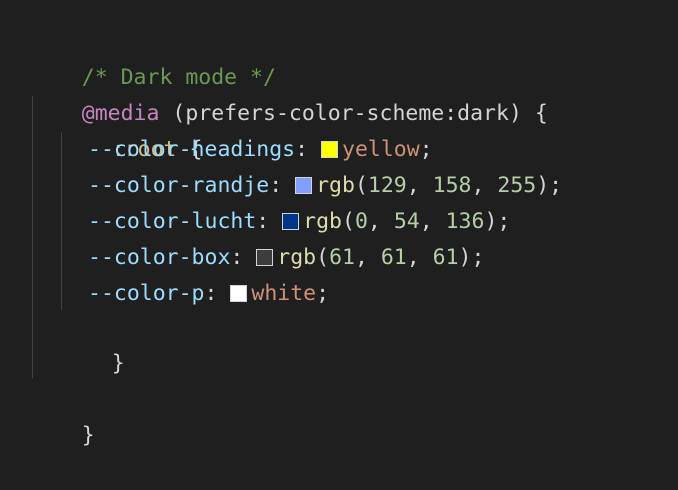 The width and height of the screenshot is (678, 490). Describe the element at coordinates (517, 185) in the screenshot. I see `value-number: 255` at that location.